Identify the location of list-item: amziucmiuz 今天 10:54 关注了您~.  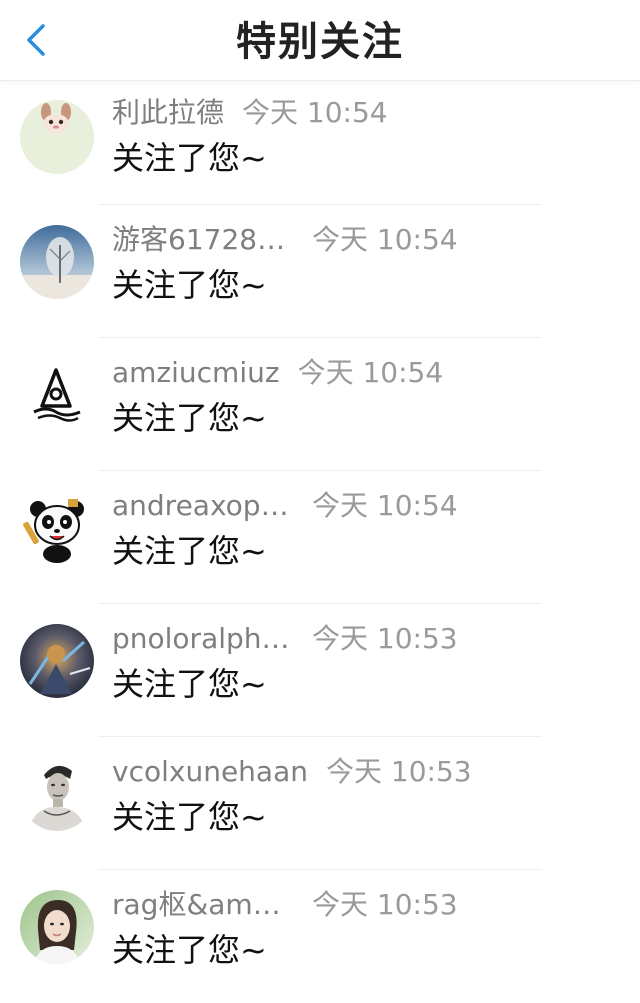
(320, 404).